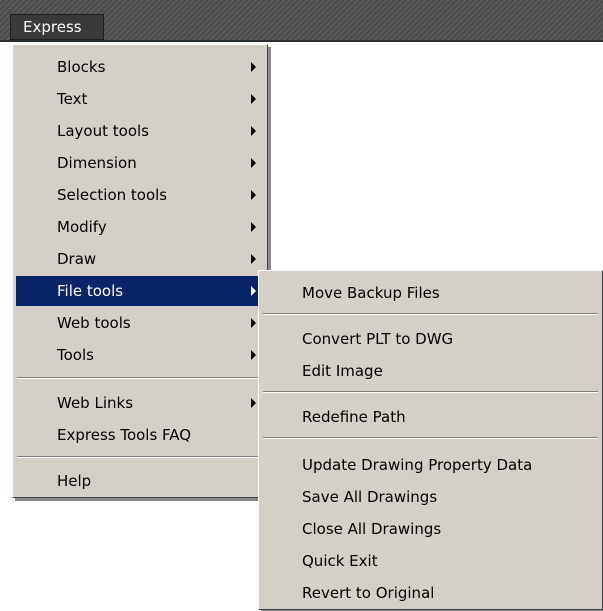 The height and width of the screenshot is (611, 603). What do you see at coordinates (342, 371) in the screenshot?
I see `menu-item-label: Edit Image` at bounding box center [342, 371].